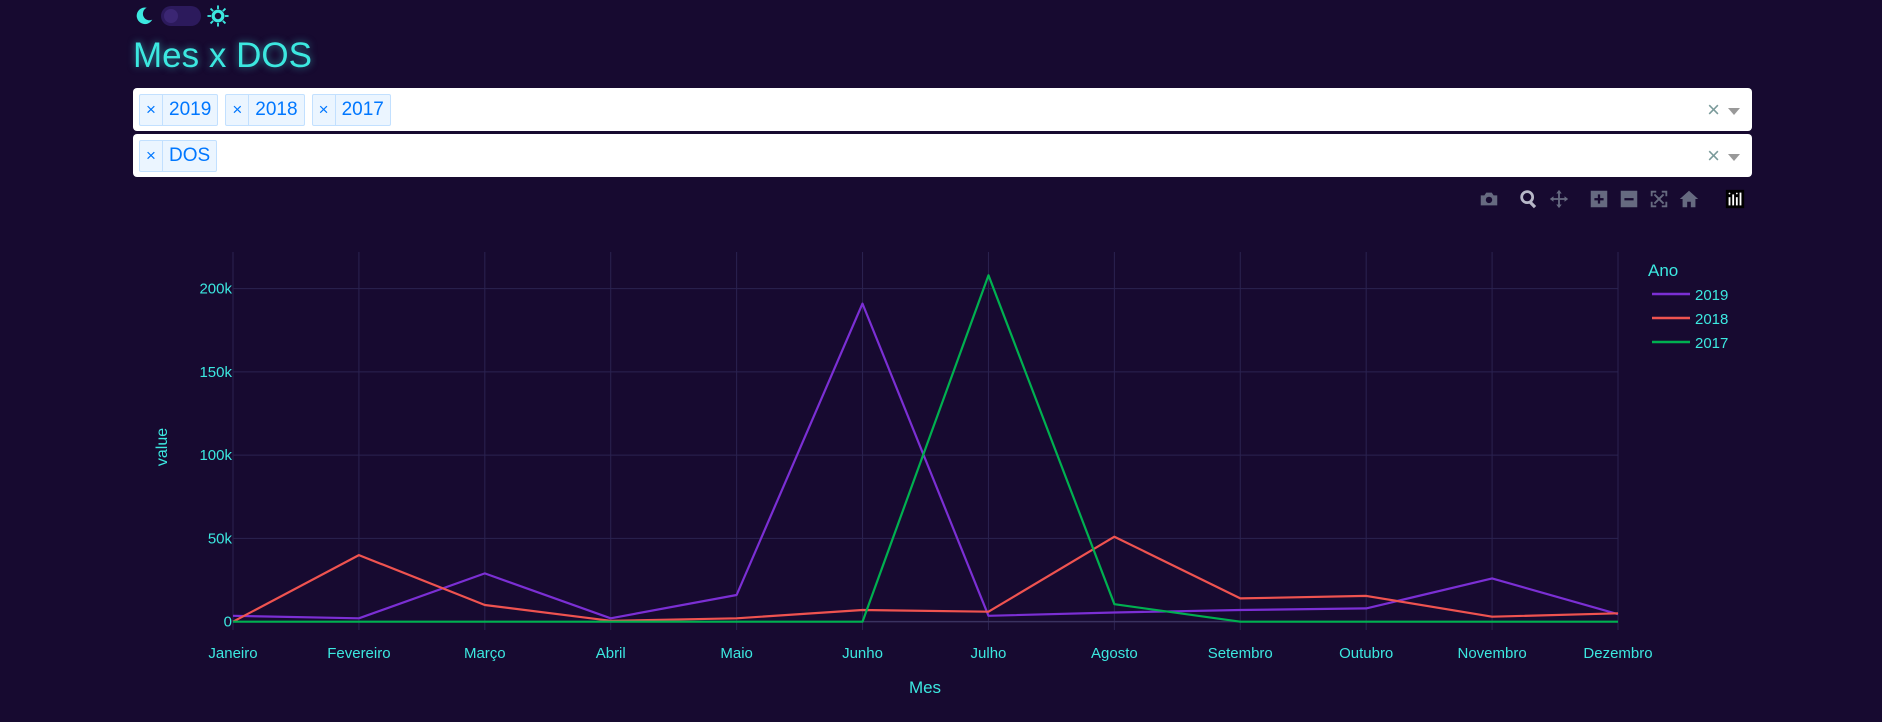 This screenshot has height=722, width=1882. I want to click on y-tick-label: 50k, so click(220, 538).